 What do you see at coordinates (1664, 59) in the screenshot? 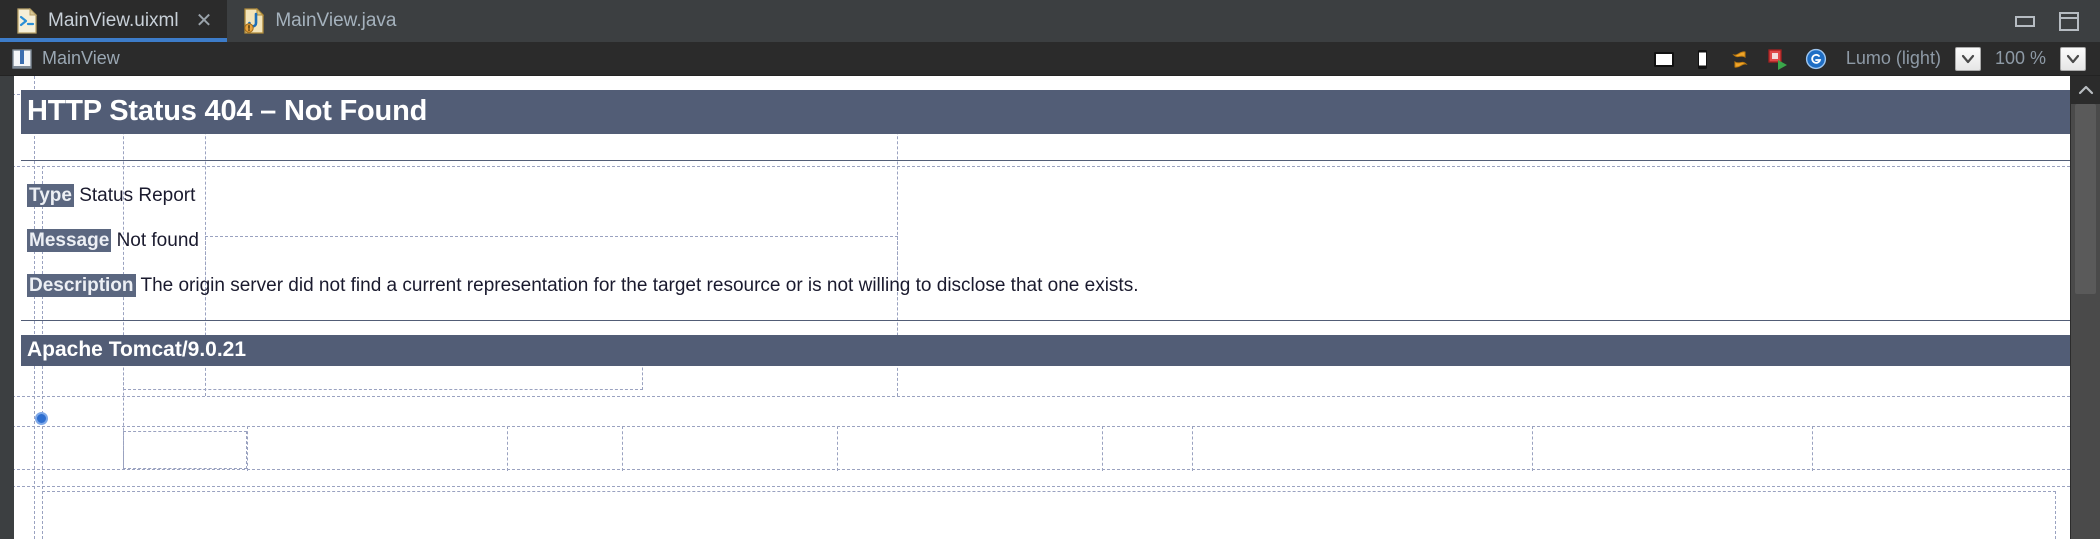
I see `desktop-preview-icon` at bounding box center [1664, 59].